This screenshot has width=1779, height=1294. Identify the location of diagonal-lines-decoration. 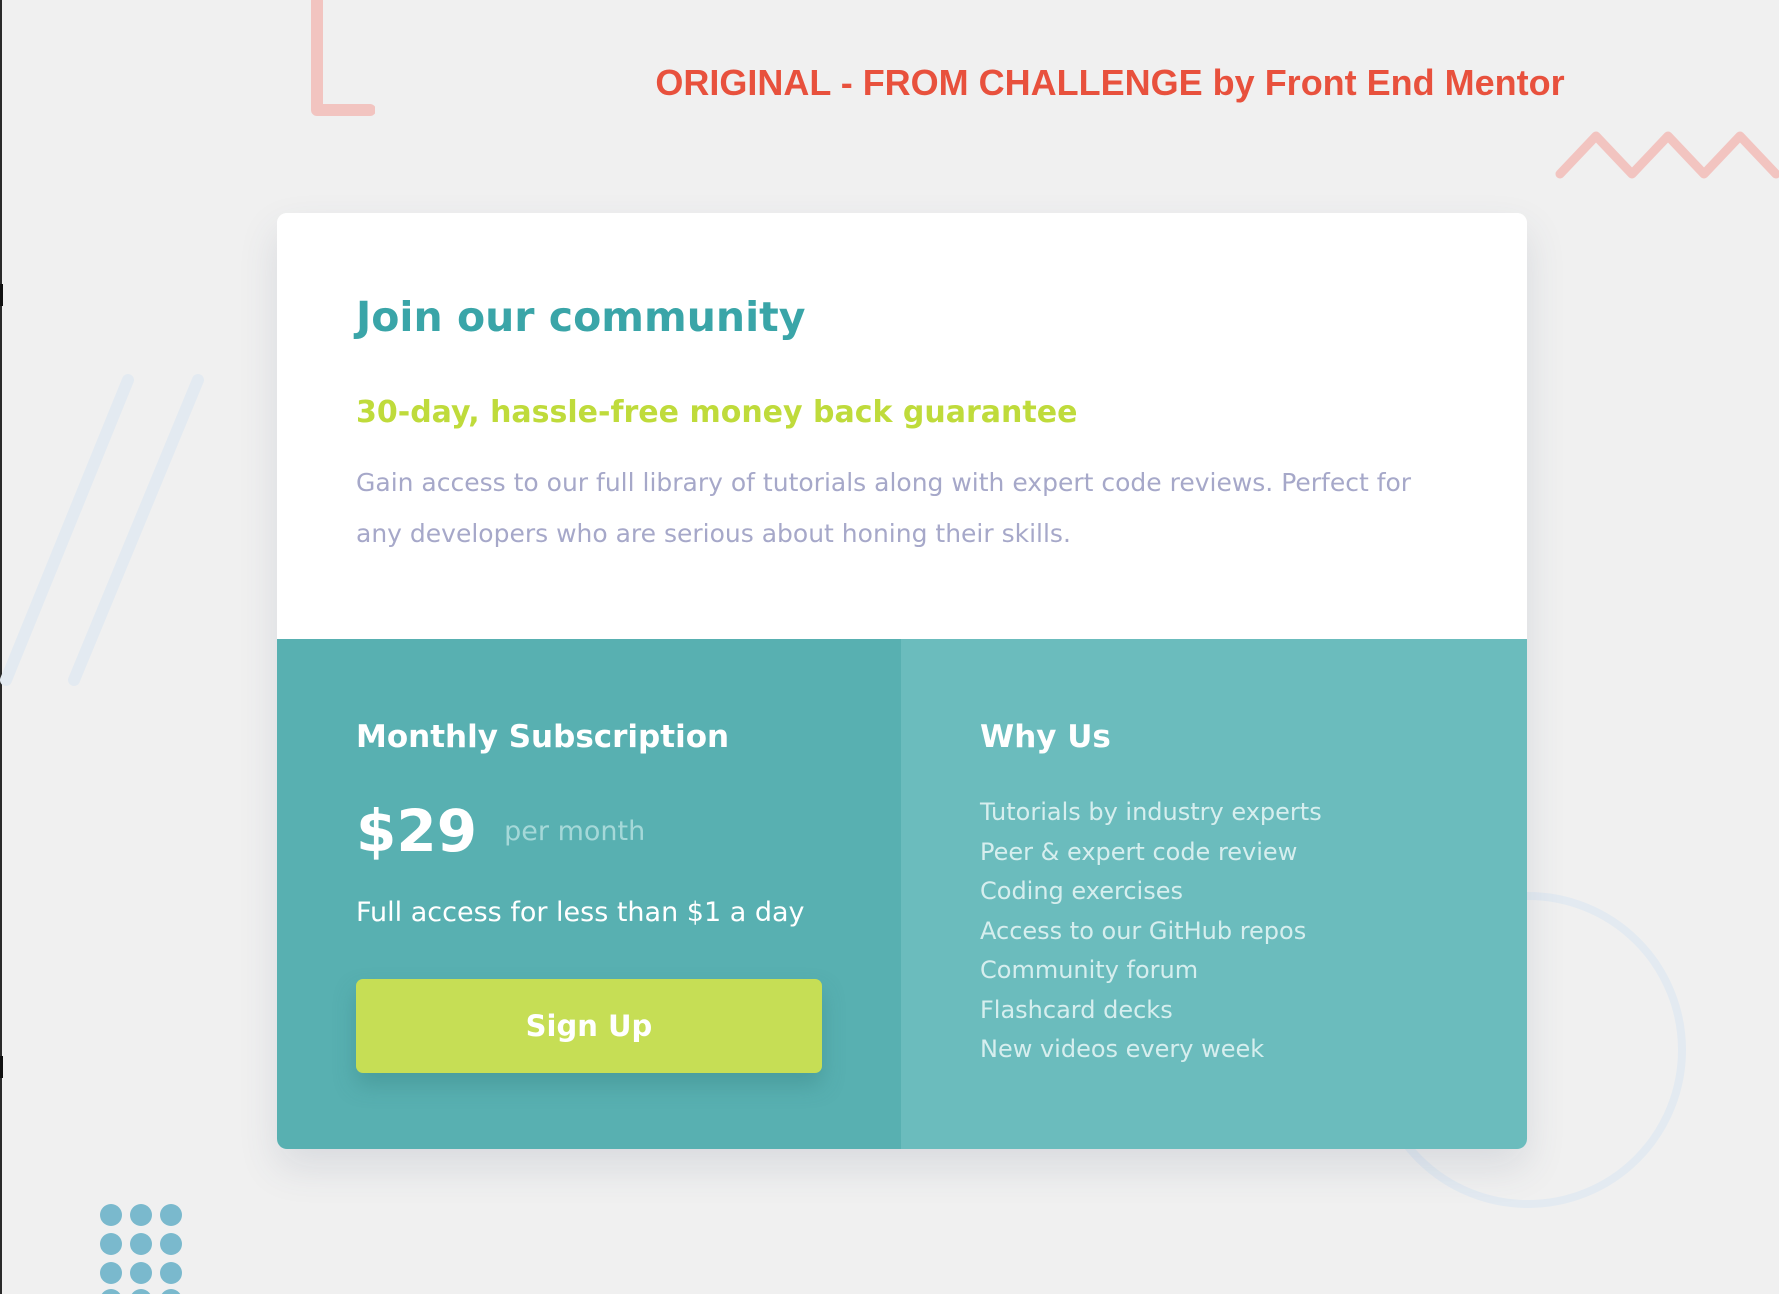
(102, 530).